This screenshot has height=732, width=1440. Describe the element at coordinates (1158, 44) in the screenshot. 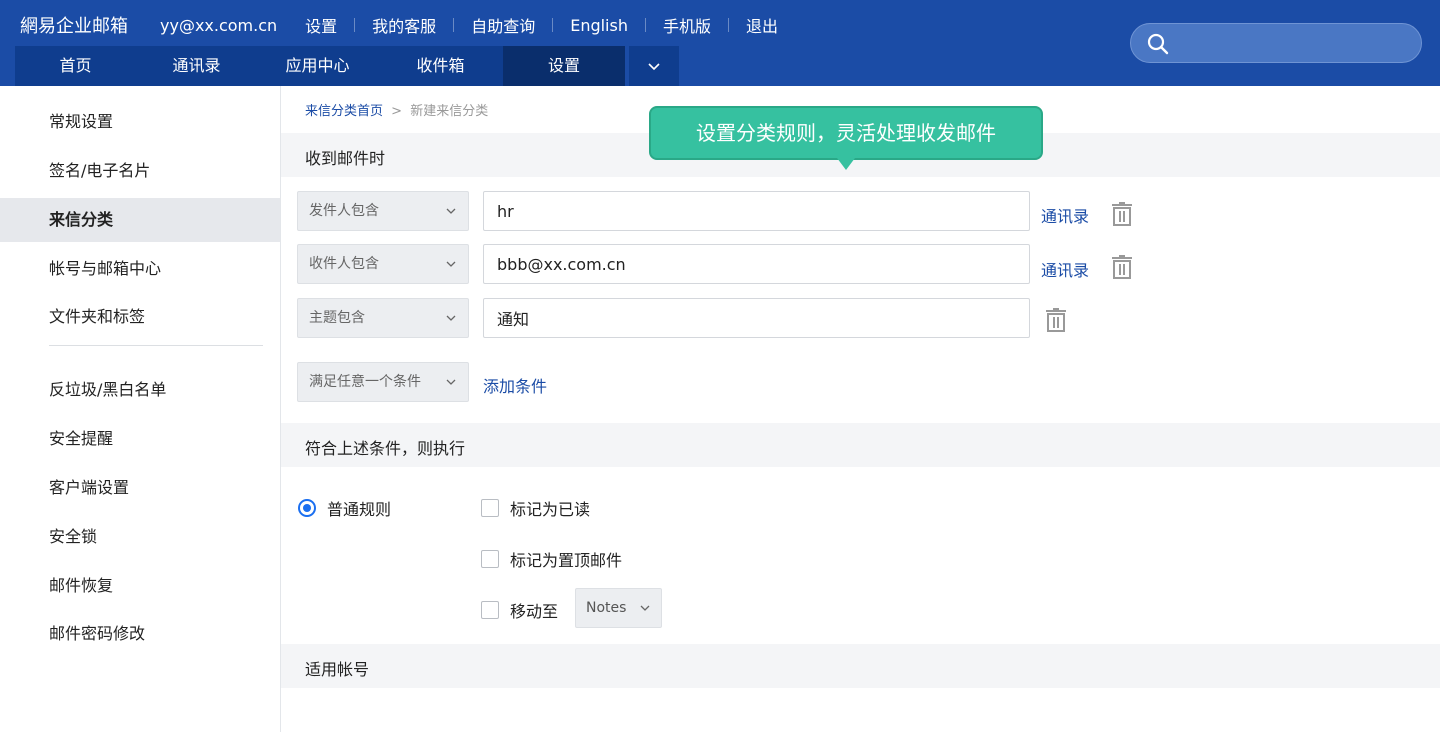

I see `search-icon` at that location.